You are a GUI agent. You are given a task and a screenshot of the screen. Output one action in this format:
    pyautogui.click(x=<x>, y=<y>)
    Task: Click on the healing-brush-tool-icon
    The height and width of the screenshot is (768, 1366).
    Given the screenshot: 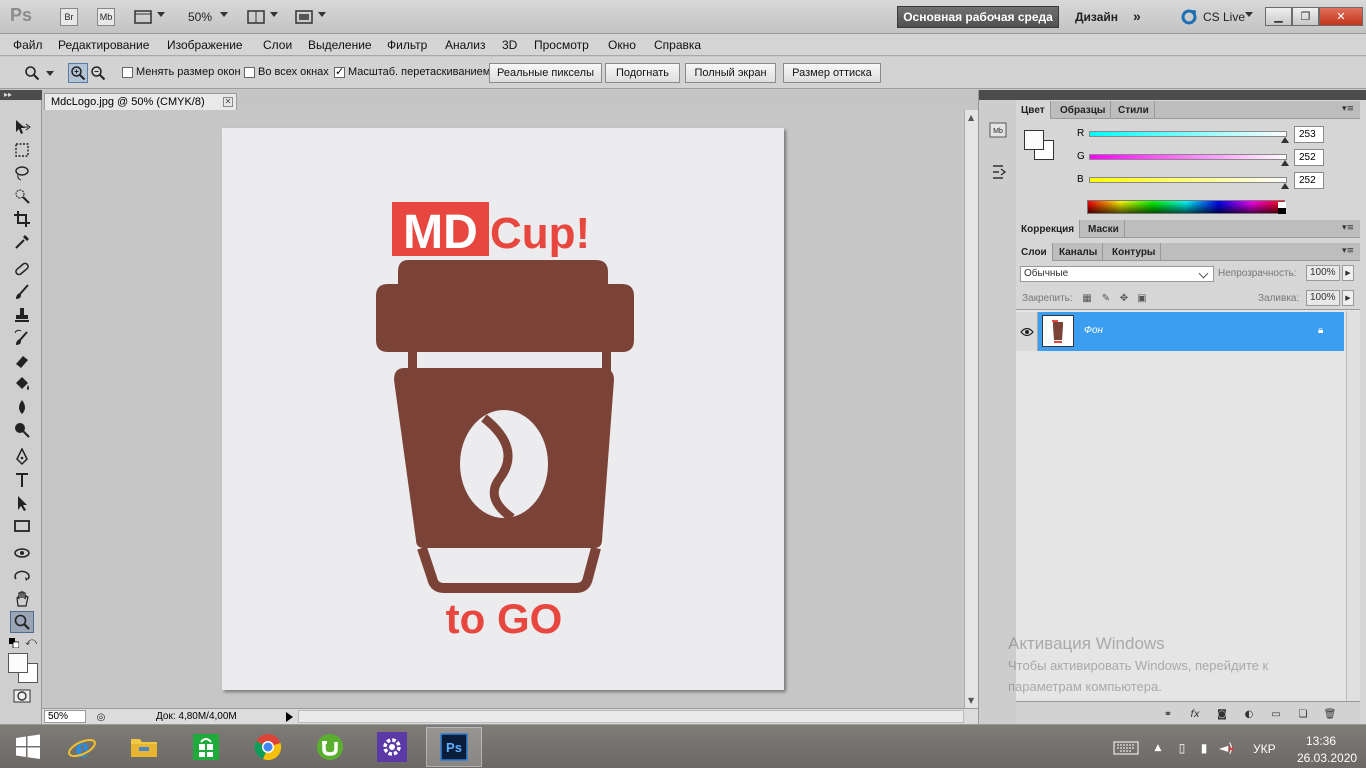 What is the action you would take?
    pyautogui.click(x=22, y=269)
    